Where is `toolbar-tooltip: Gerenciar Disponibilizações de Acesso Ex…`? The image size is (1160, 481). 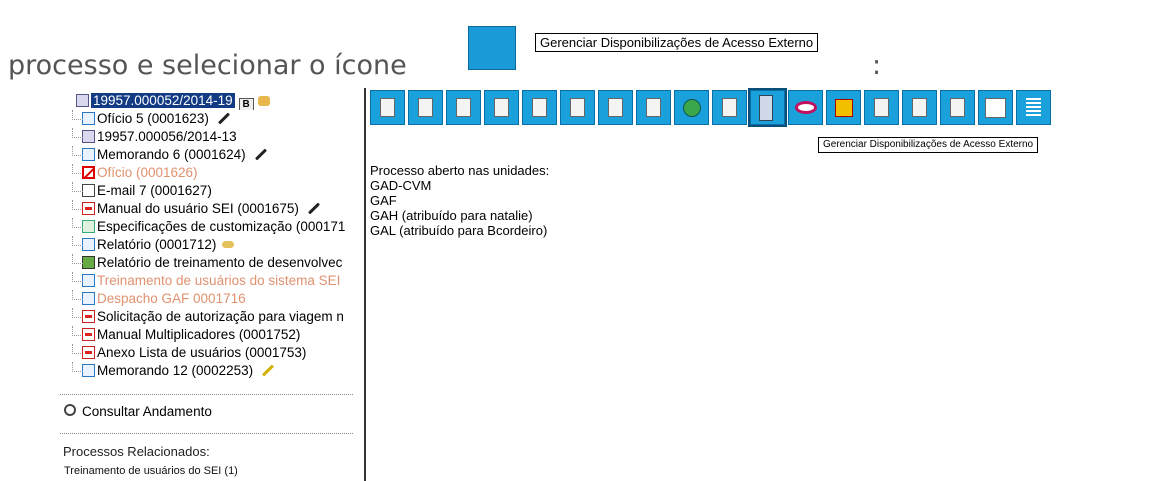 toolbar-tooltip: Gerenciar Disponibilizações de Acesso Ex… is located at coordinates (928, 145).